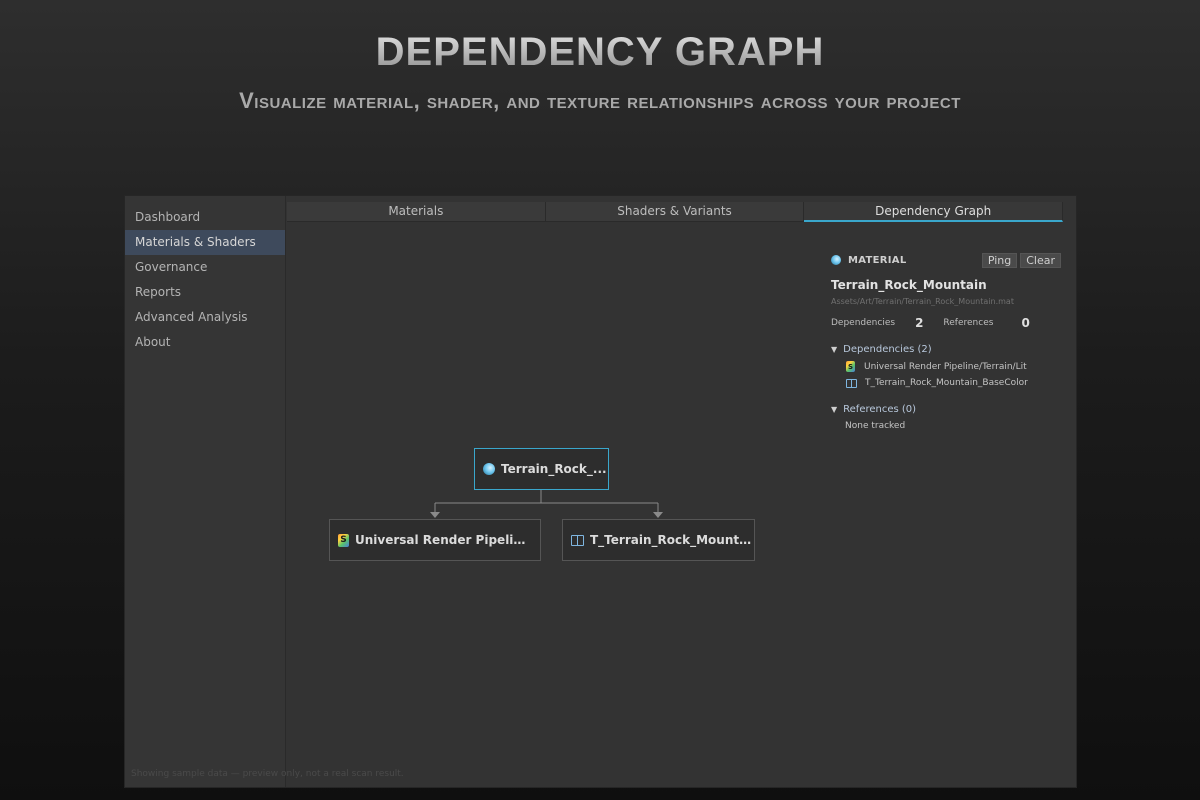 Image resolution: width=1200 pixels, height=800 pixels. Describe the element at coordinates (946, 349) in the screenshot. I see `dependencies-section-toggle: ▼ Dependencies (2)` at that location.